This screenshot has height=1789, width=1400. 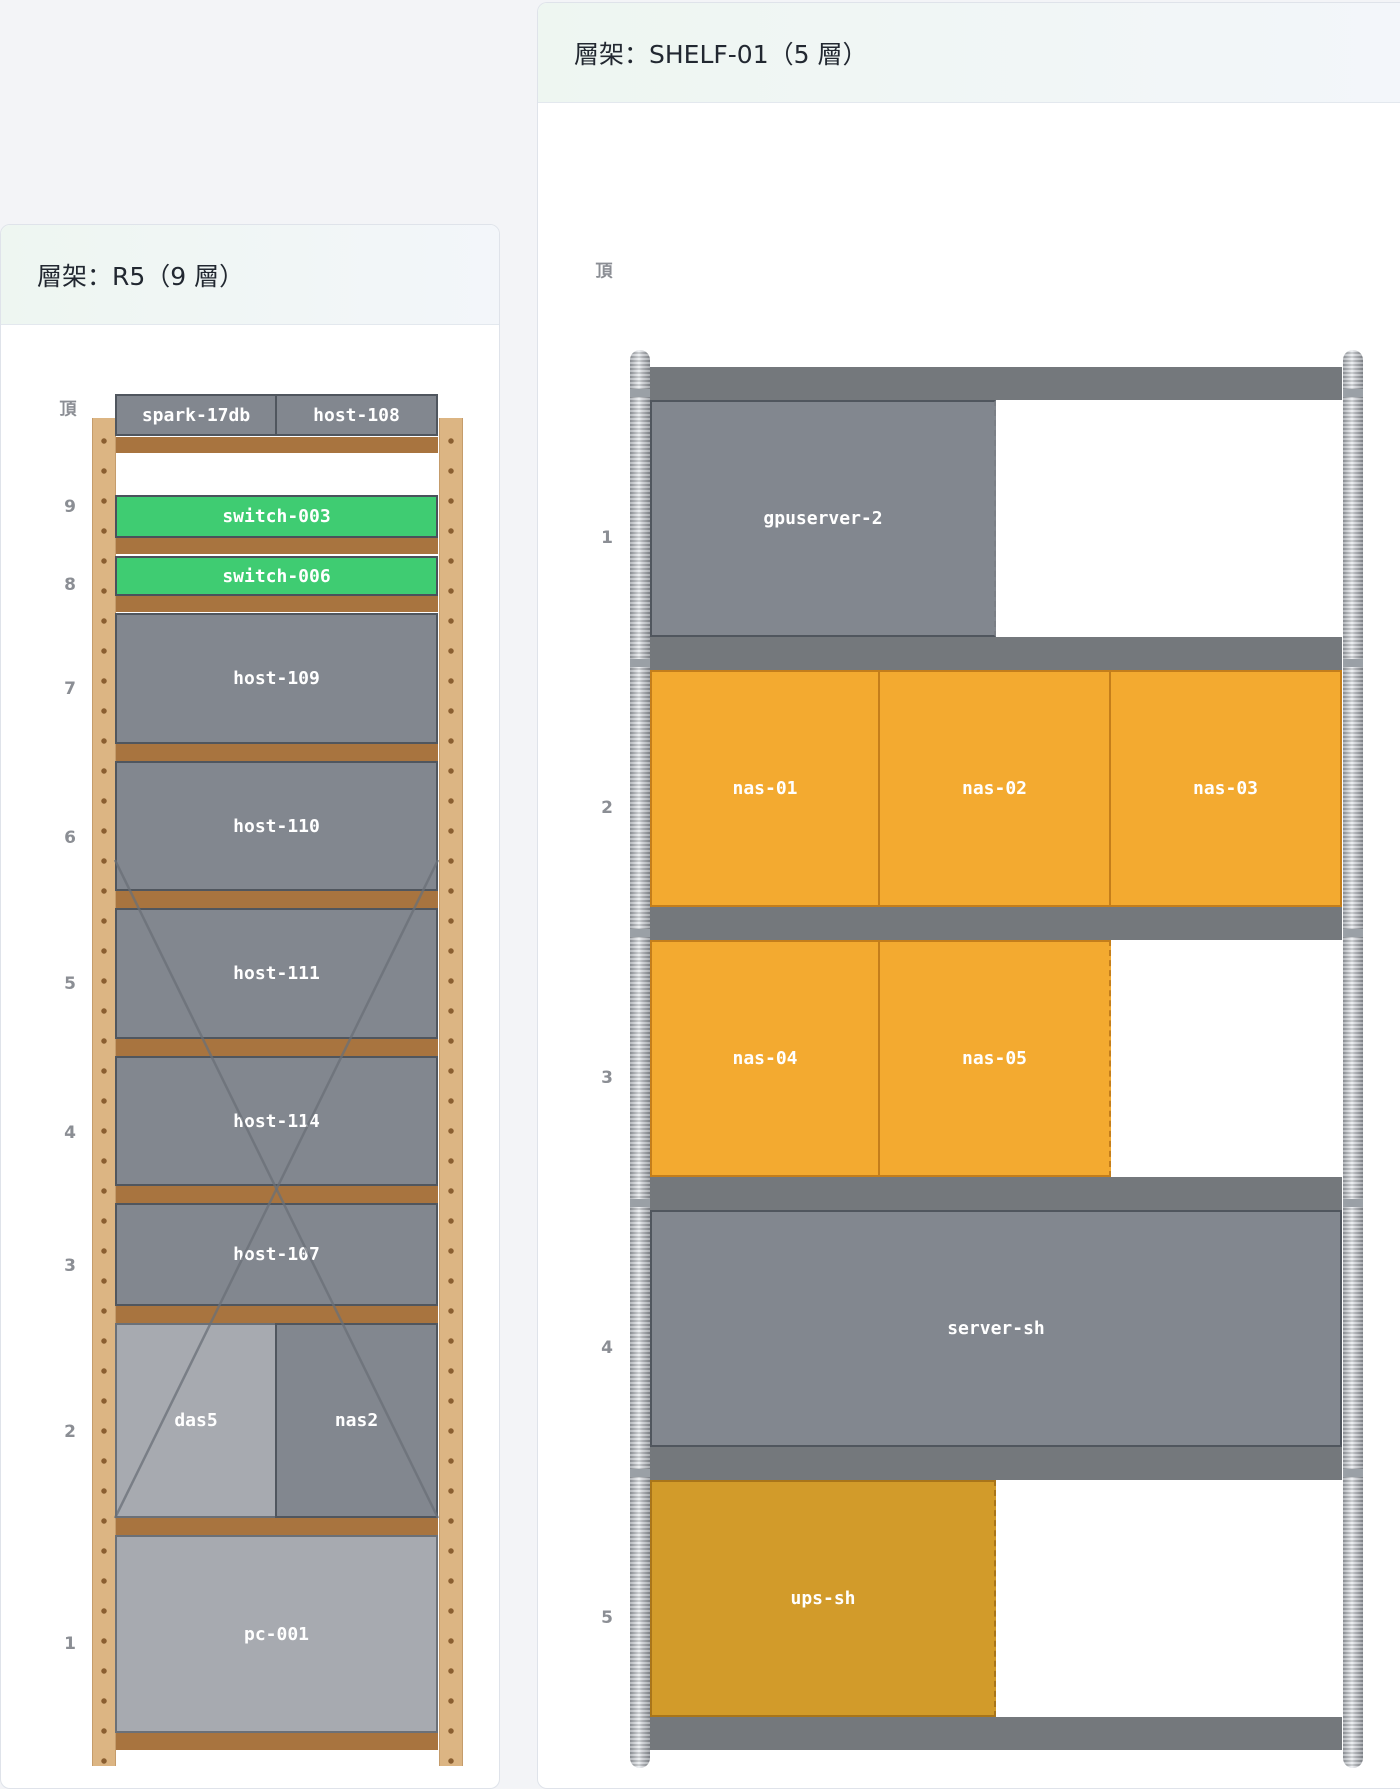 What do you see at coordinates (70, 507) in the screenshot?
I see `level-label-9: 9` at bounding box center [70, 507].